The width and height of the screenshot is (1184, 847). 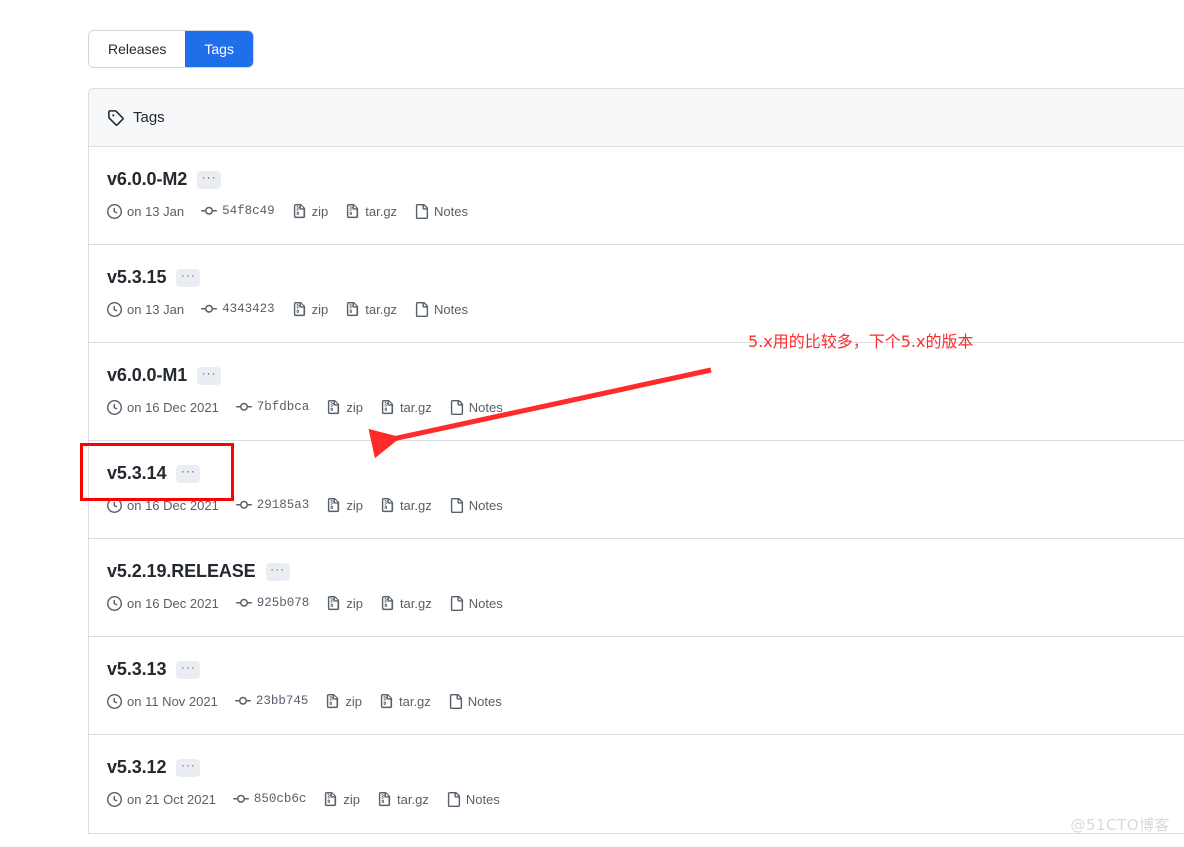 What do you see at coordinates (645, 375) in the screenshot?
I see `tag-name-line: v6.0.0-M1 ···` at bounding box center [645, 375].